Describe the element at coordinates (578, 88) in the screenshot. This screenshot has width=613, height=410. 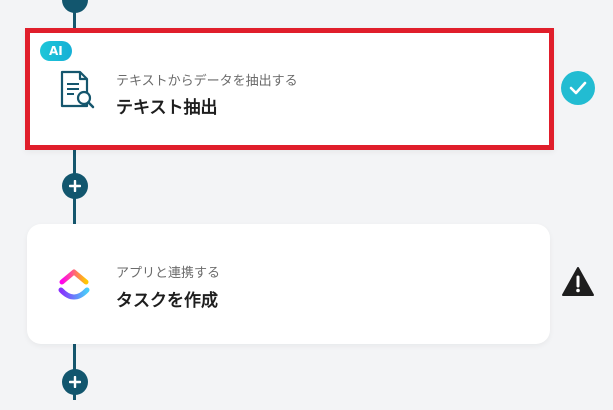
I see `completed-check-icon` at that location.